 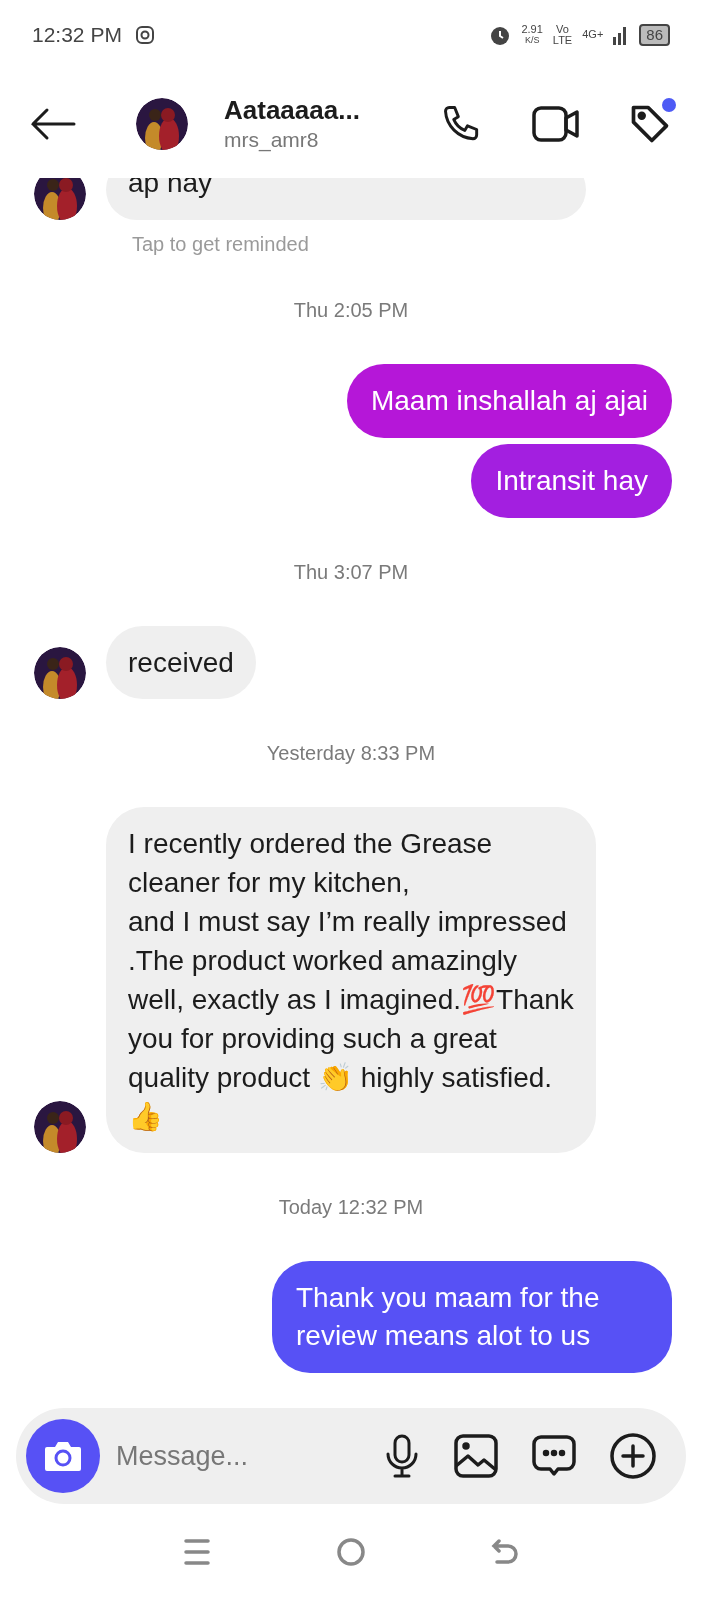 What do you see at coordinates (633, 1456) in the screenshot?
I see `plus-icon` at bounding box center [633, 1456].